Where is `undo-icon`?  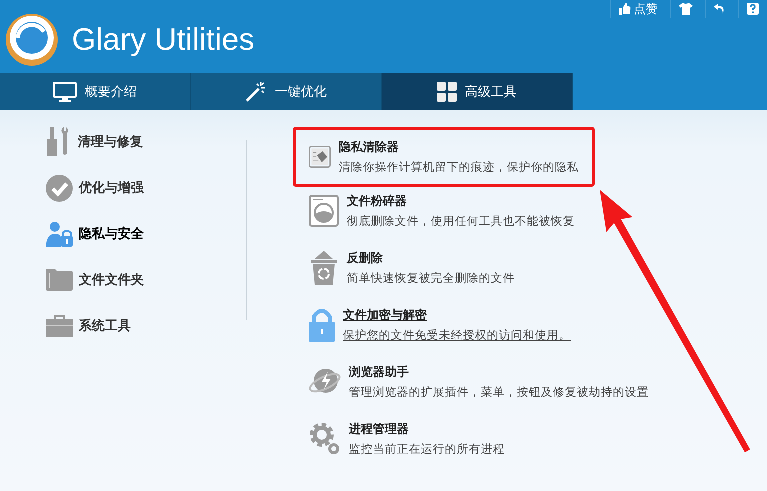 undo-icon is located at coordinates (720, 9).